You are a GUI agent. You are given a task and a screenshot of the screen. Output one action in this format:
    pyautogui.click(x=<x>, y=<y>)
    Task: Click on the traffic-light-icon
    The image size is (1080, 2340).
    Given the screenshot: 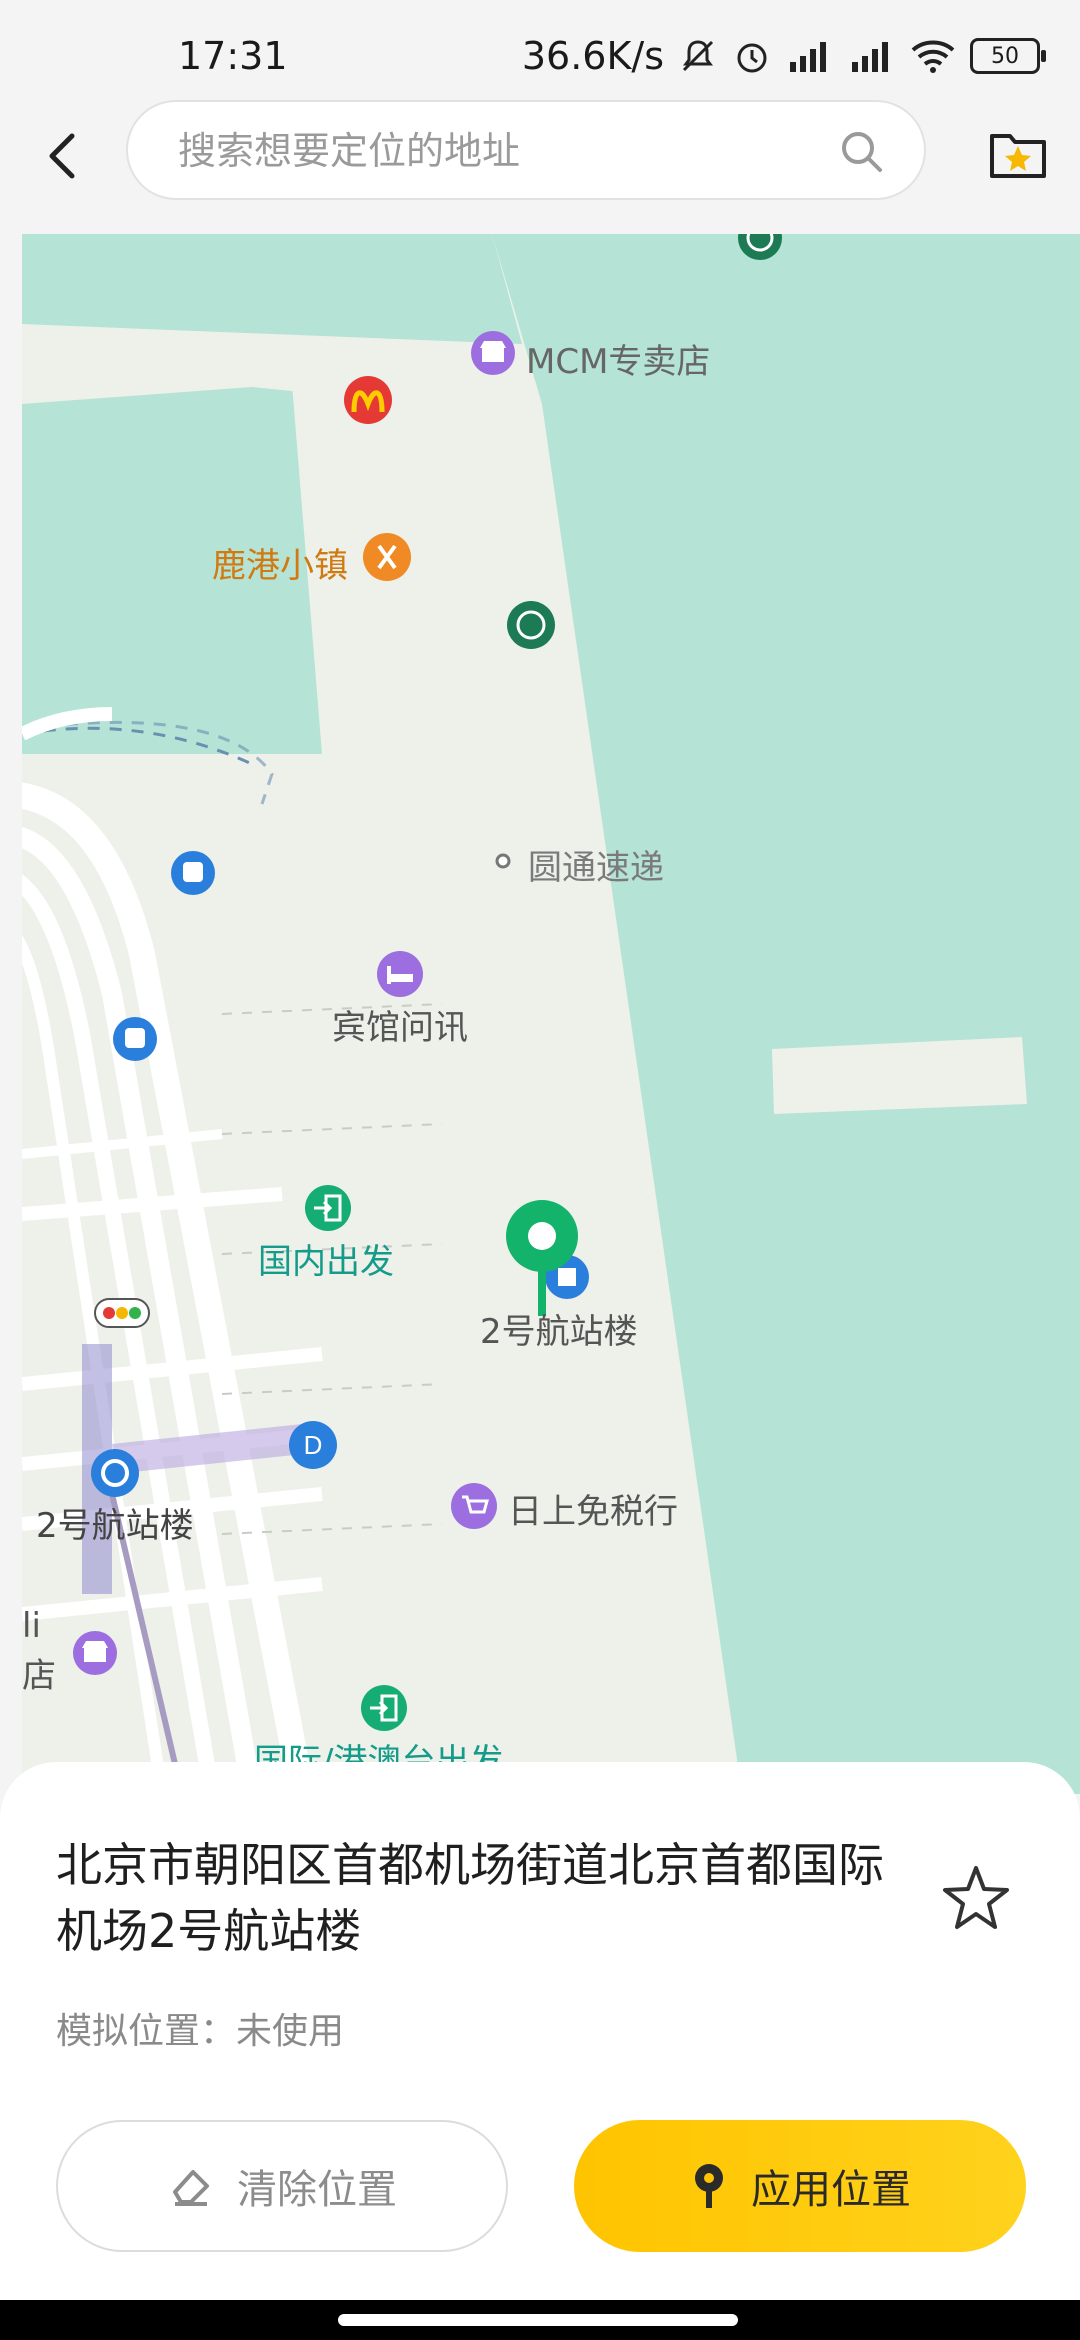 What is the action you would take?
    pyautogui.click(x=122, y=1313)
    